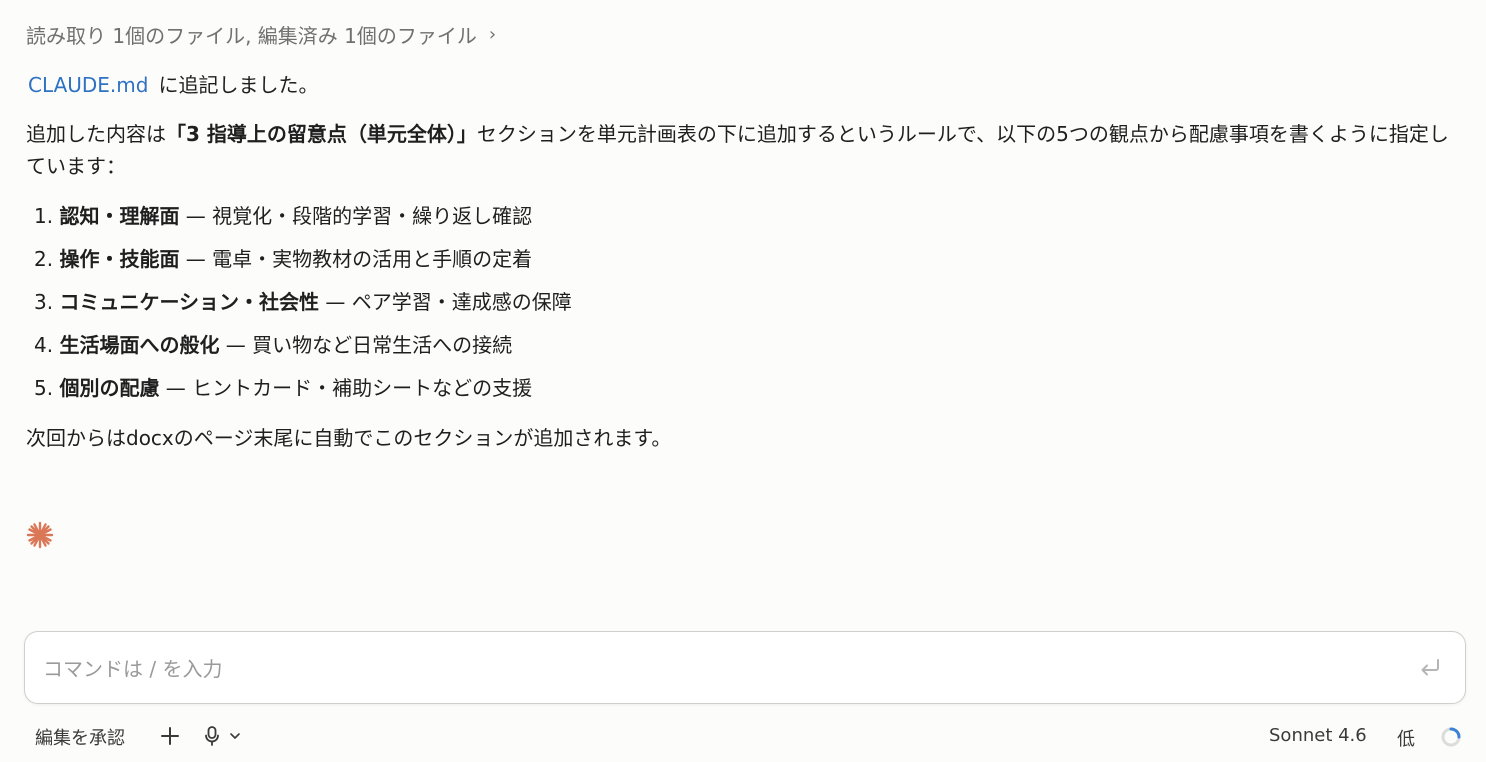 Image resolution: width=1486 pixels, height=762 pixels. Describe the element at coordinates (746, 85) in the screenshot. I see `message-added-line: CLAUDE.md に追記しました。` at that location.